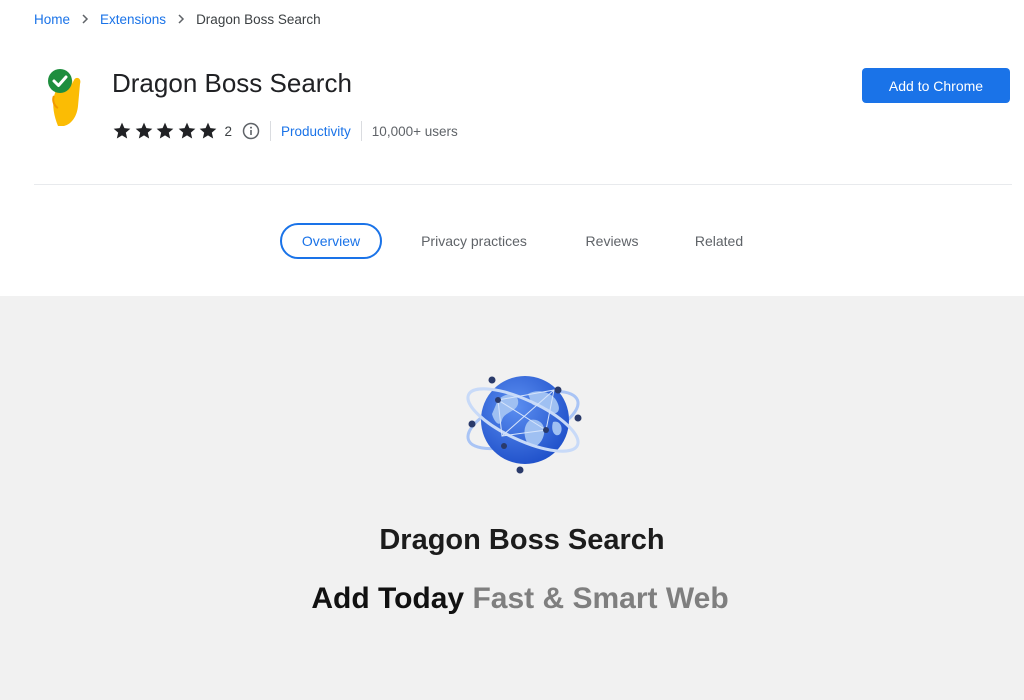 This screenshot has width=1024, height=700. Describe the element at coordinates (719, 241) in the screenshot. I see `tab-related: Related` at that location.